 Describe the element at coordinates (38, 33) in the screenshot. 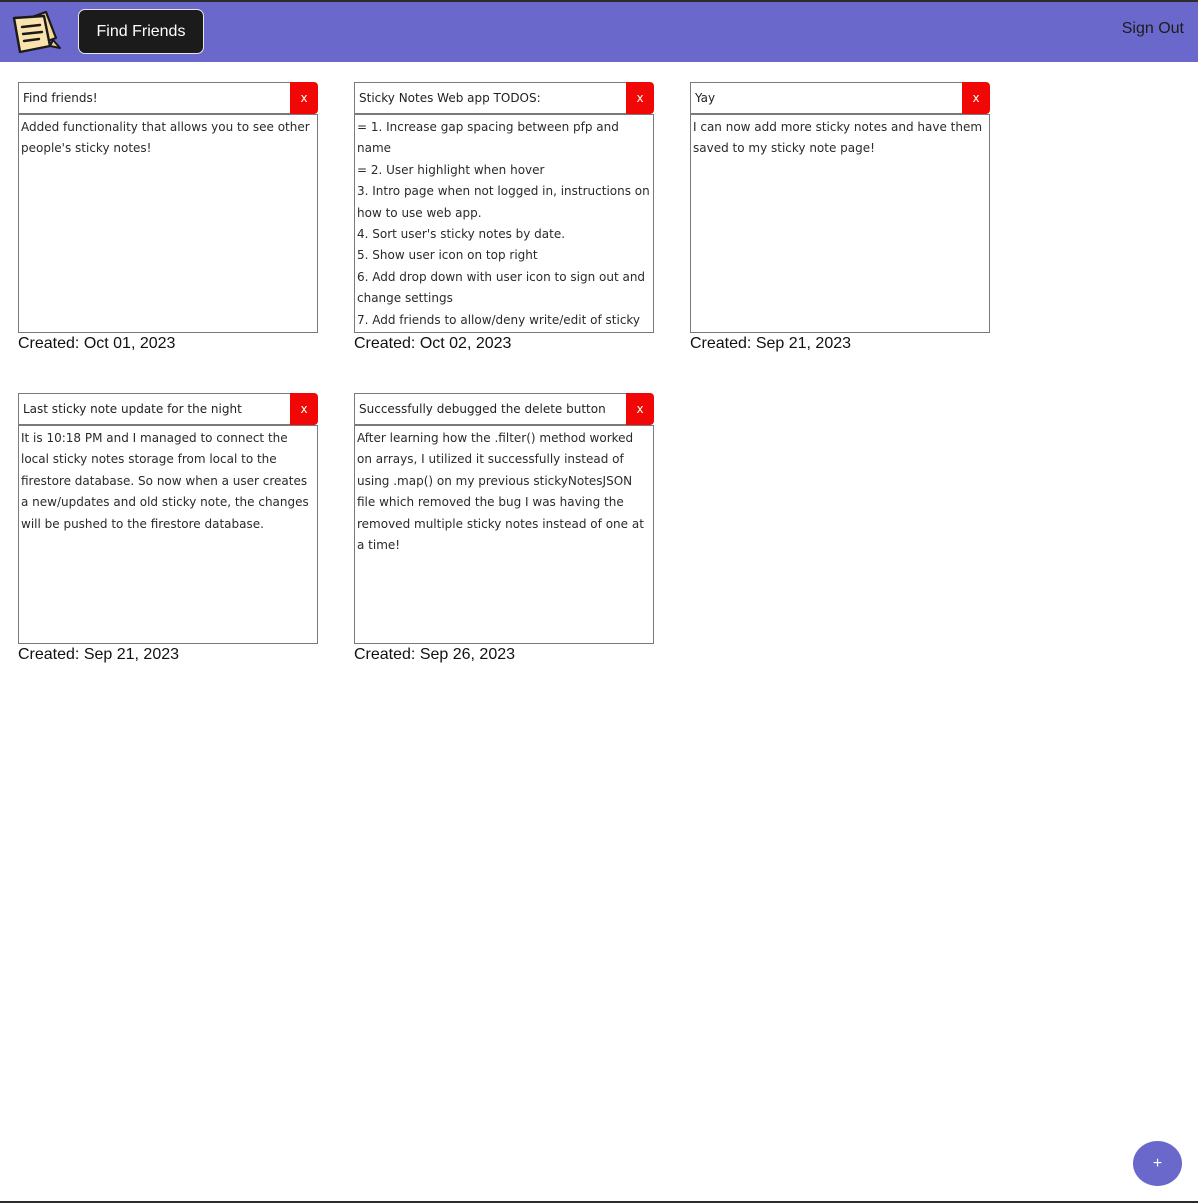

I see `sticky-notes-logo-icon` at that location.